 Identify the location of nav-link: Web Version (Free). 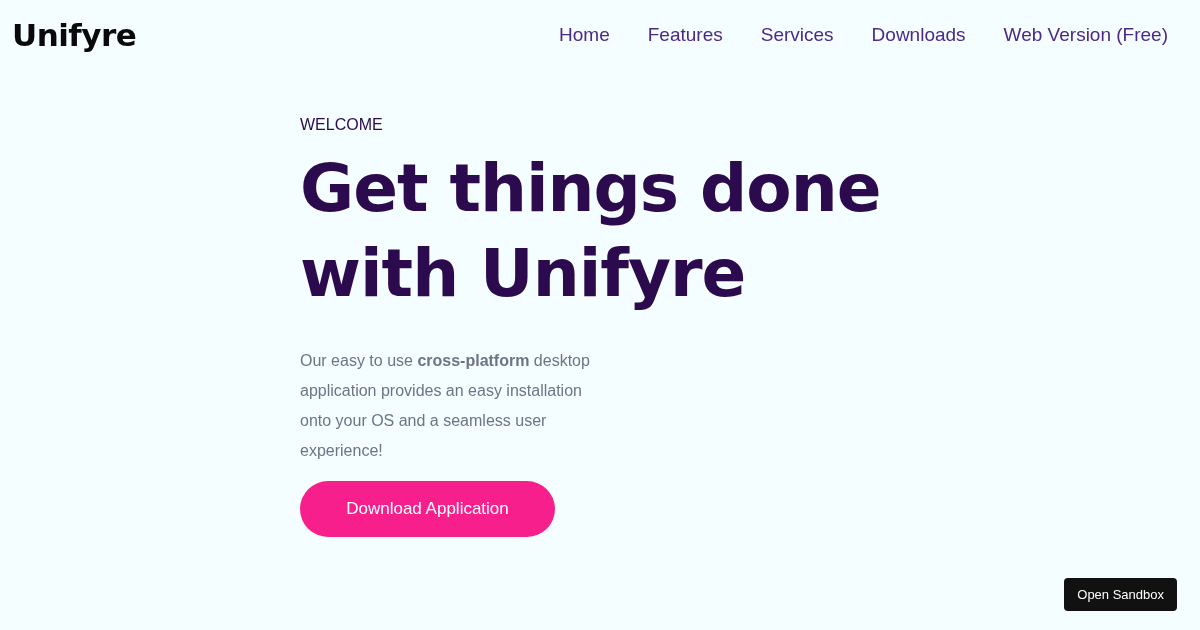
(1085, 35).